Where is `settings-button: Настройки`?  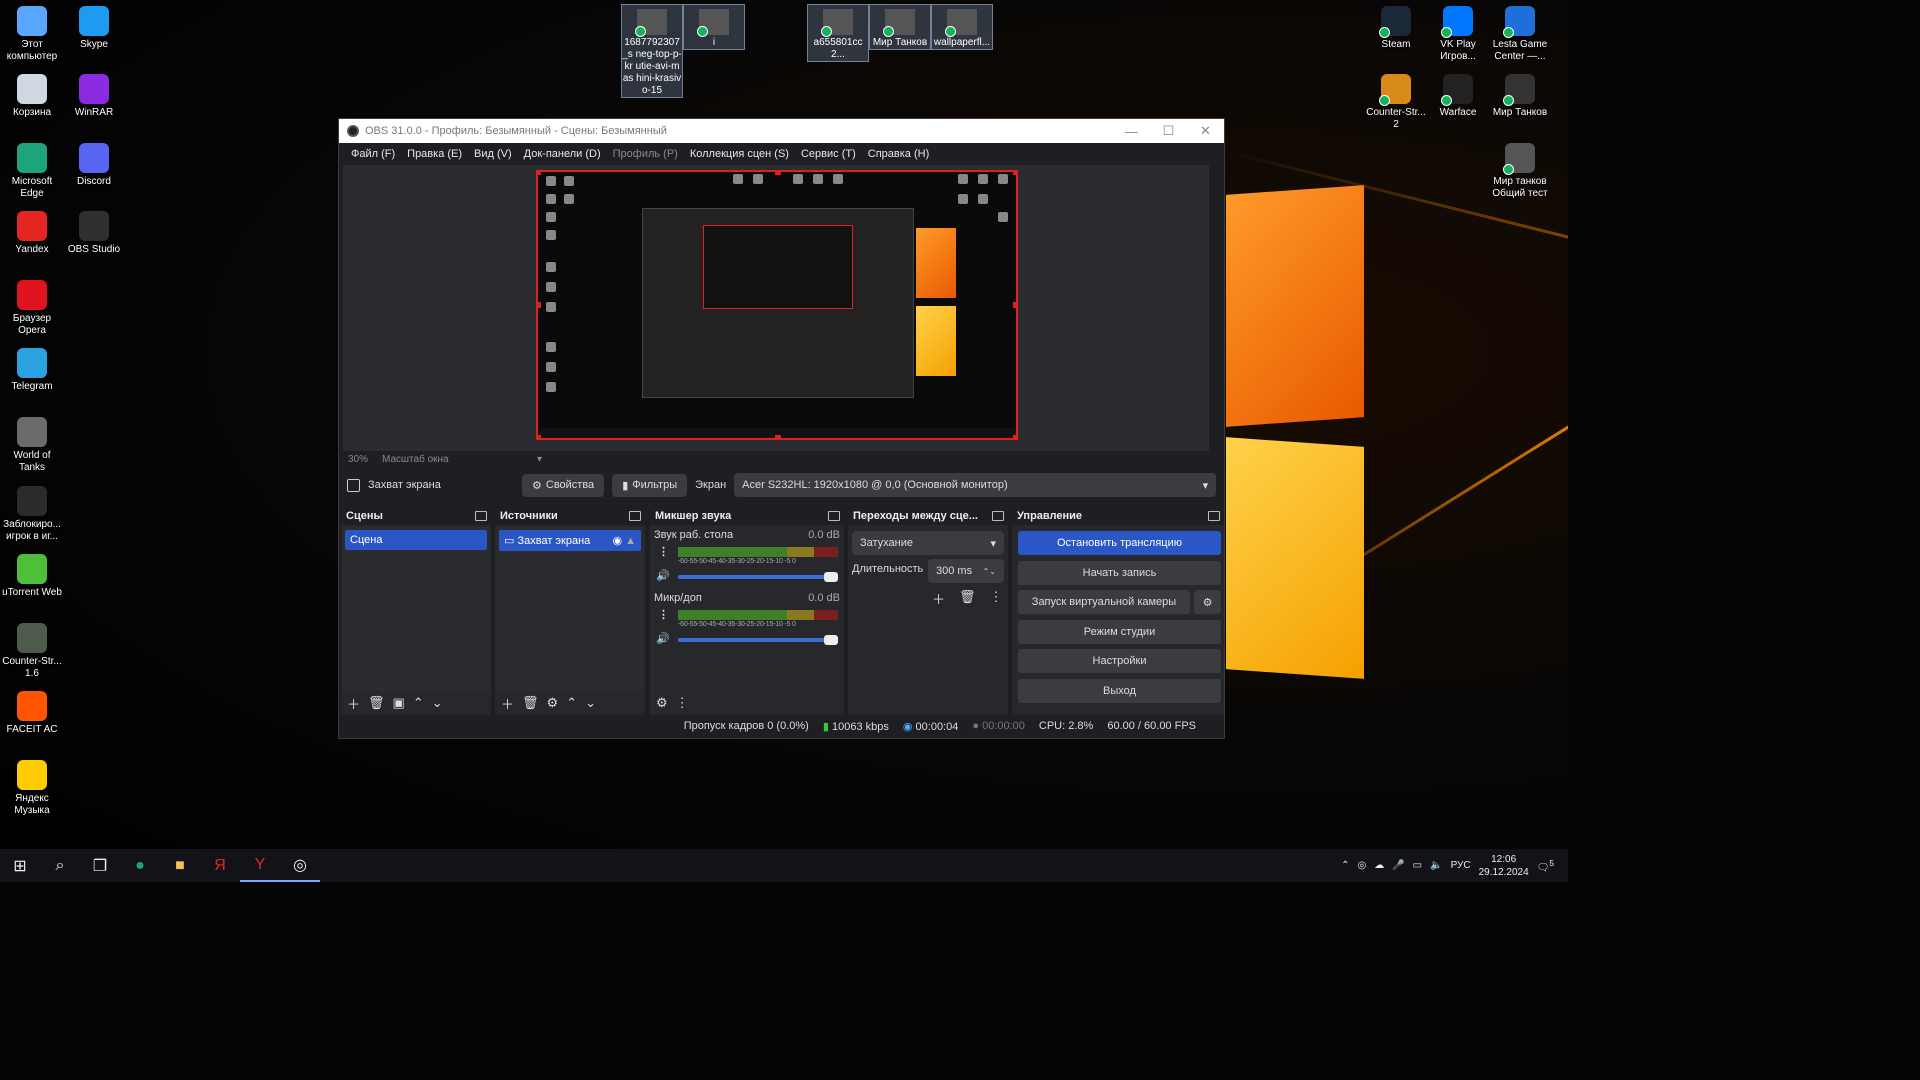
settings-button: Настройки is located at coordinates (1119, 661).